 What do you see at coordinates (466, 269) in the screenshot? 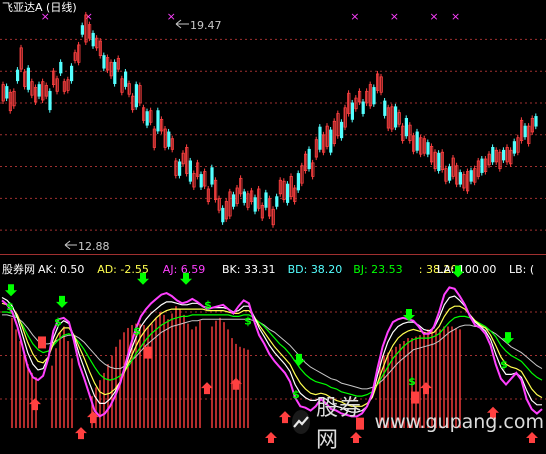
I see `legend-item: LA: 100.00` at bounding box center [466, 269].